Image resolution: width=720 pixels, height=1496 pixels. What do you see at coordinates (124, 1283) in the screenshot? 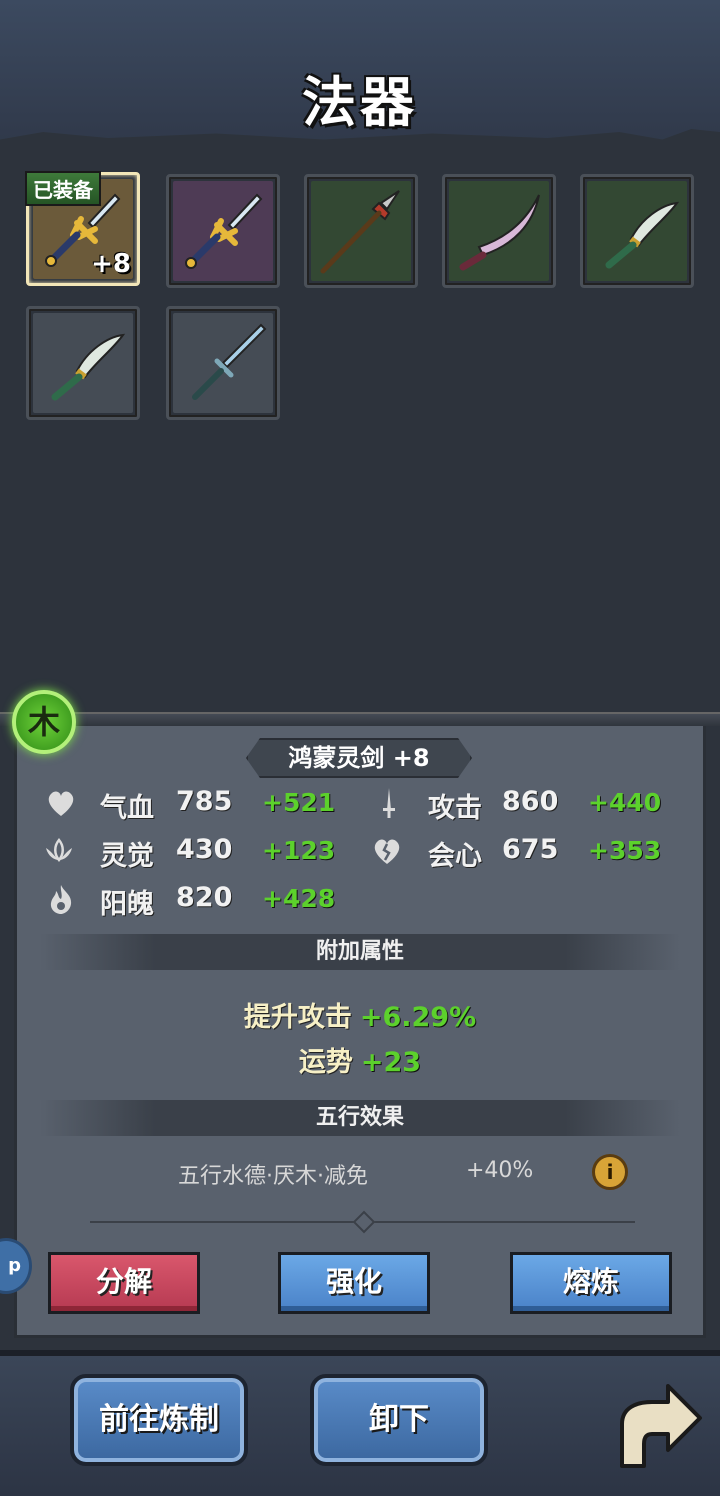
I see `decompose-button: 分解` at bounding box center [124, 1283].